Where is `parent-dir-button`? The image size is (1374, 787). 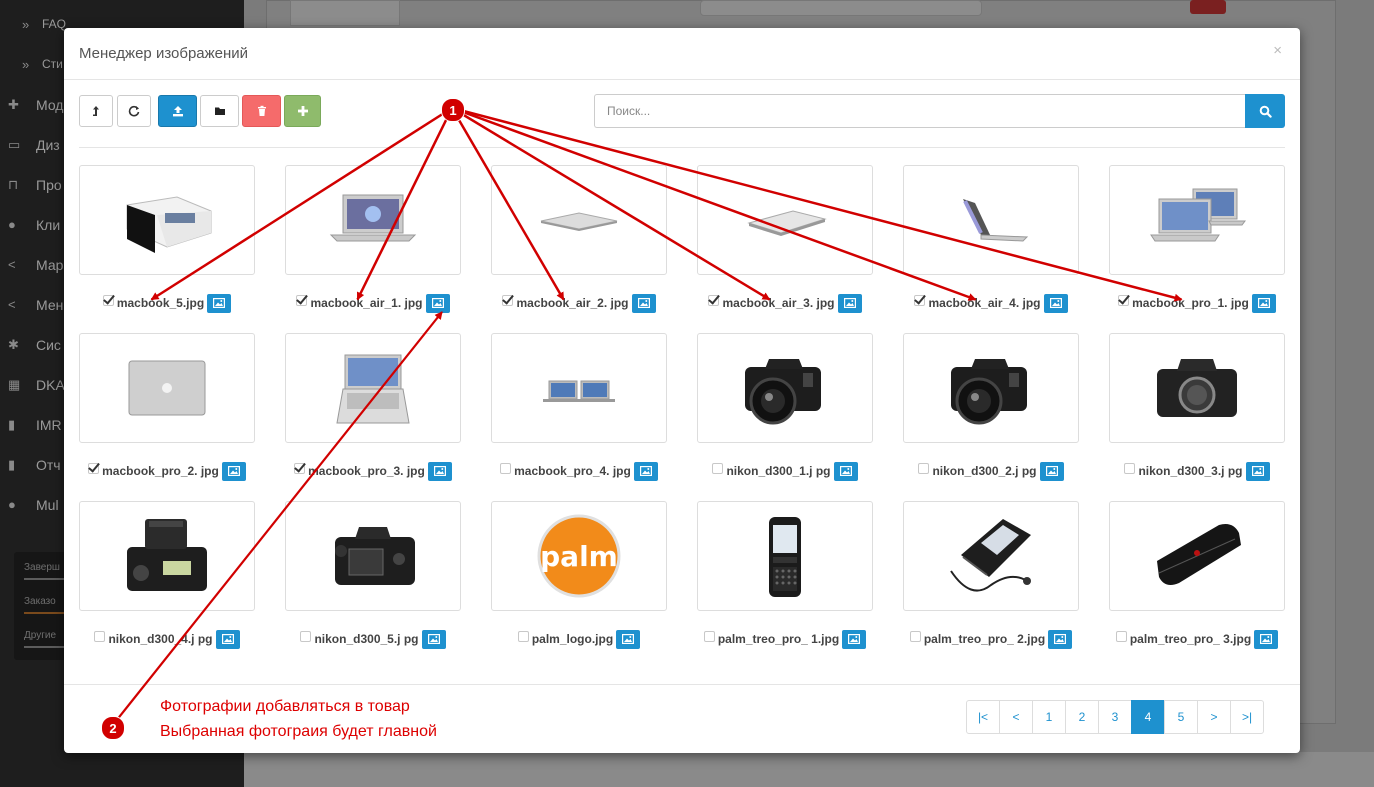
parent-dir-button is located at coordinates (96, 111).